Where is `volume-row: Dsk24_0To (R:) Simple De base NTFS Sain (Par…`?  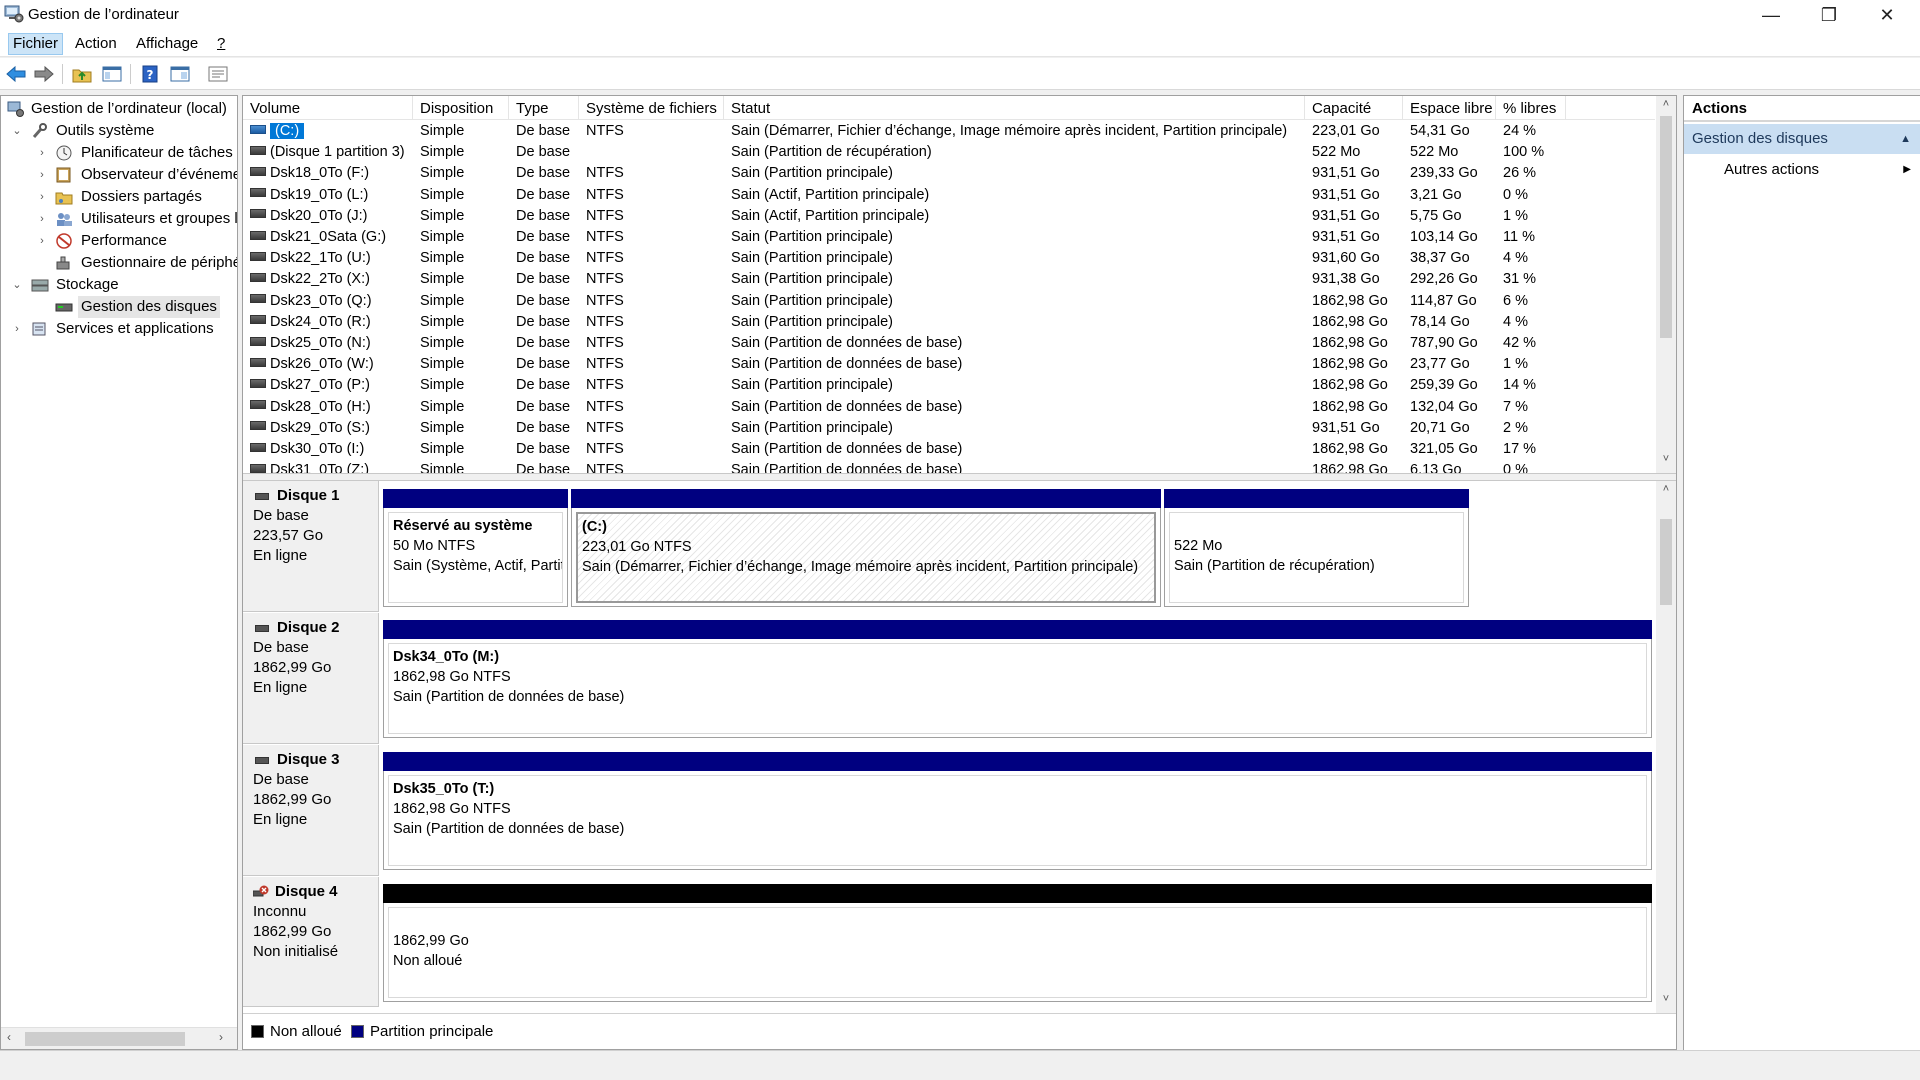
volume-row: Dsk24_0To (R:) Simple De base NTFS Sain (Par… is located at coordinates (949, 322).